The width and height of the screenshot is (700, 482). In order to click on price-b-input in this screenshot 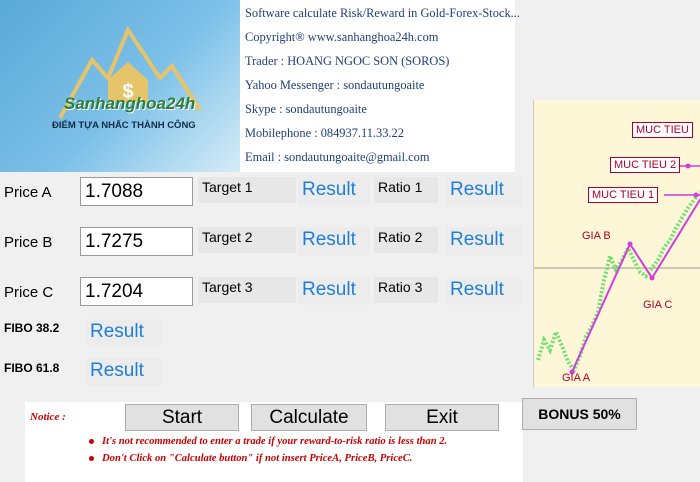, I will do `click(136, 241)`.